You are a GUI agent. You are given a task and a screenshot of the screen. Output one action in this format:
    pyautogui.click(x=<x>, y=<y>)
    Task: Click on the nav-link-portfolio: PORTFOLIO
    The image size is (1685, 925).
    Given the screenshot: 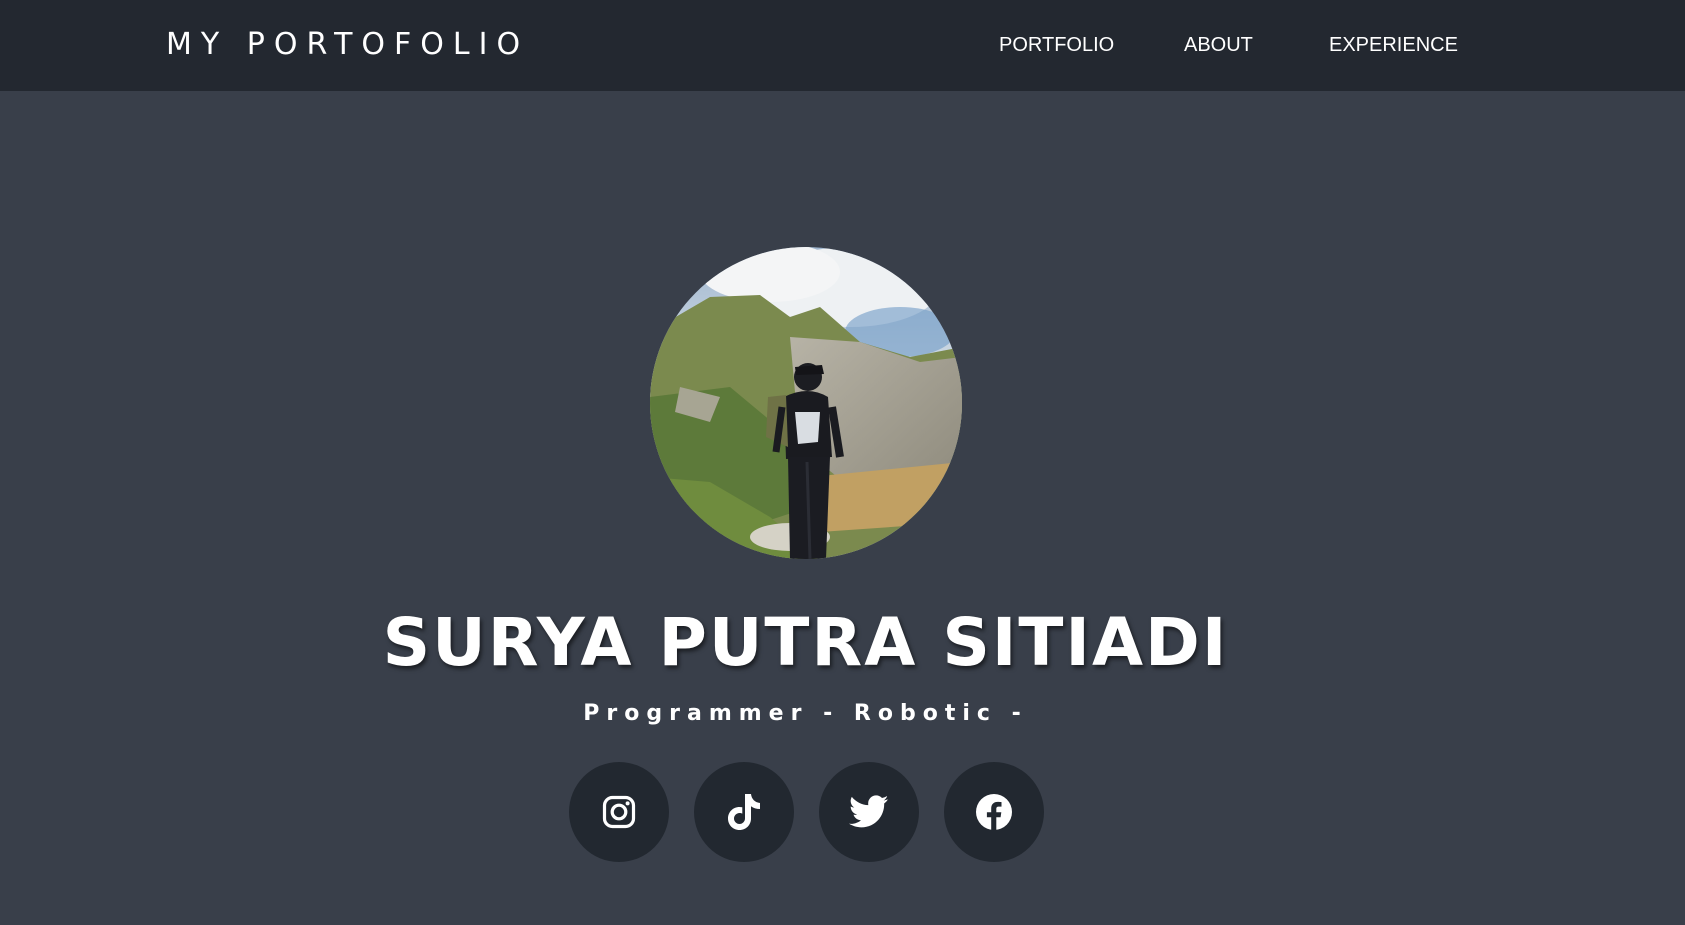 What is the action you would take?
    pyautogui.click(x=1056, y=45)
    